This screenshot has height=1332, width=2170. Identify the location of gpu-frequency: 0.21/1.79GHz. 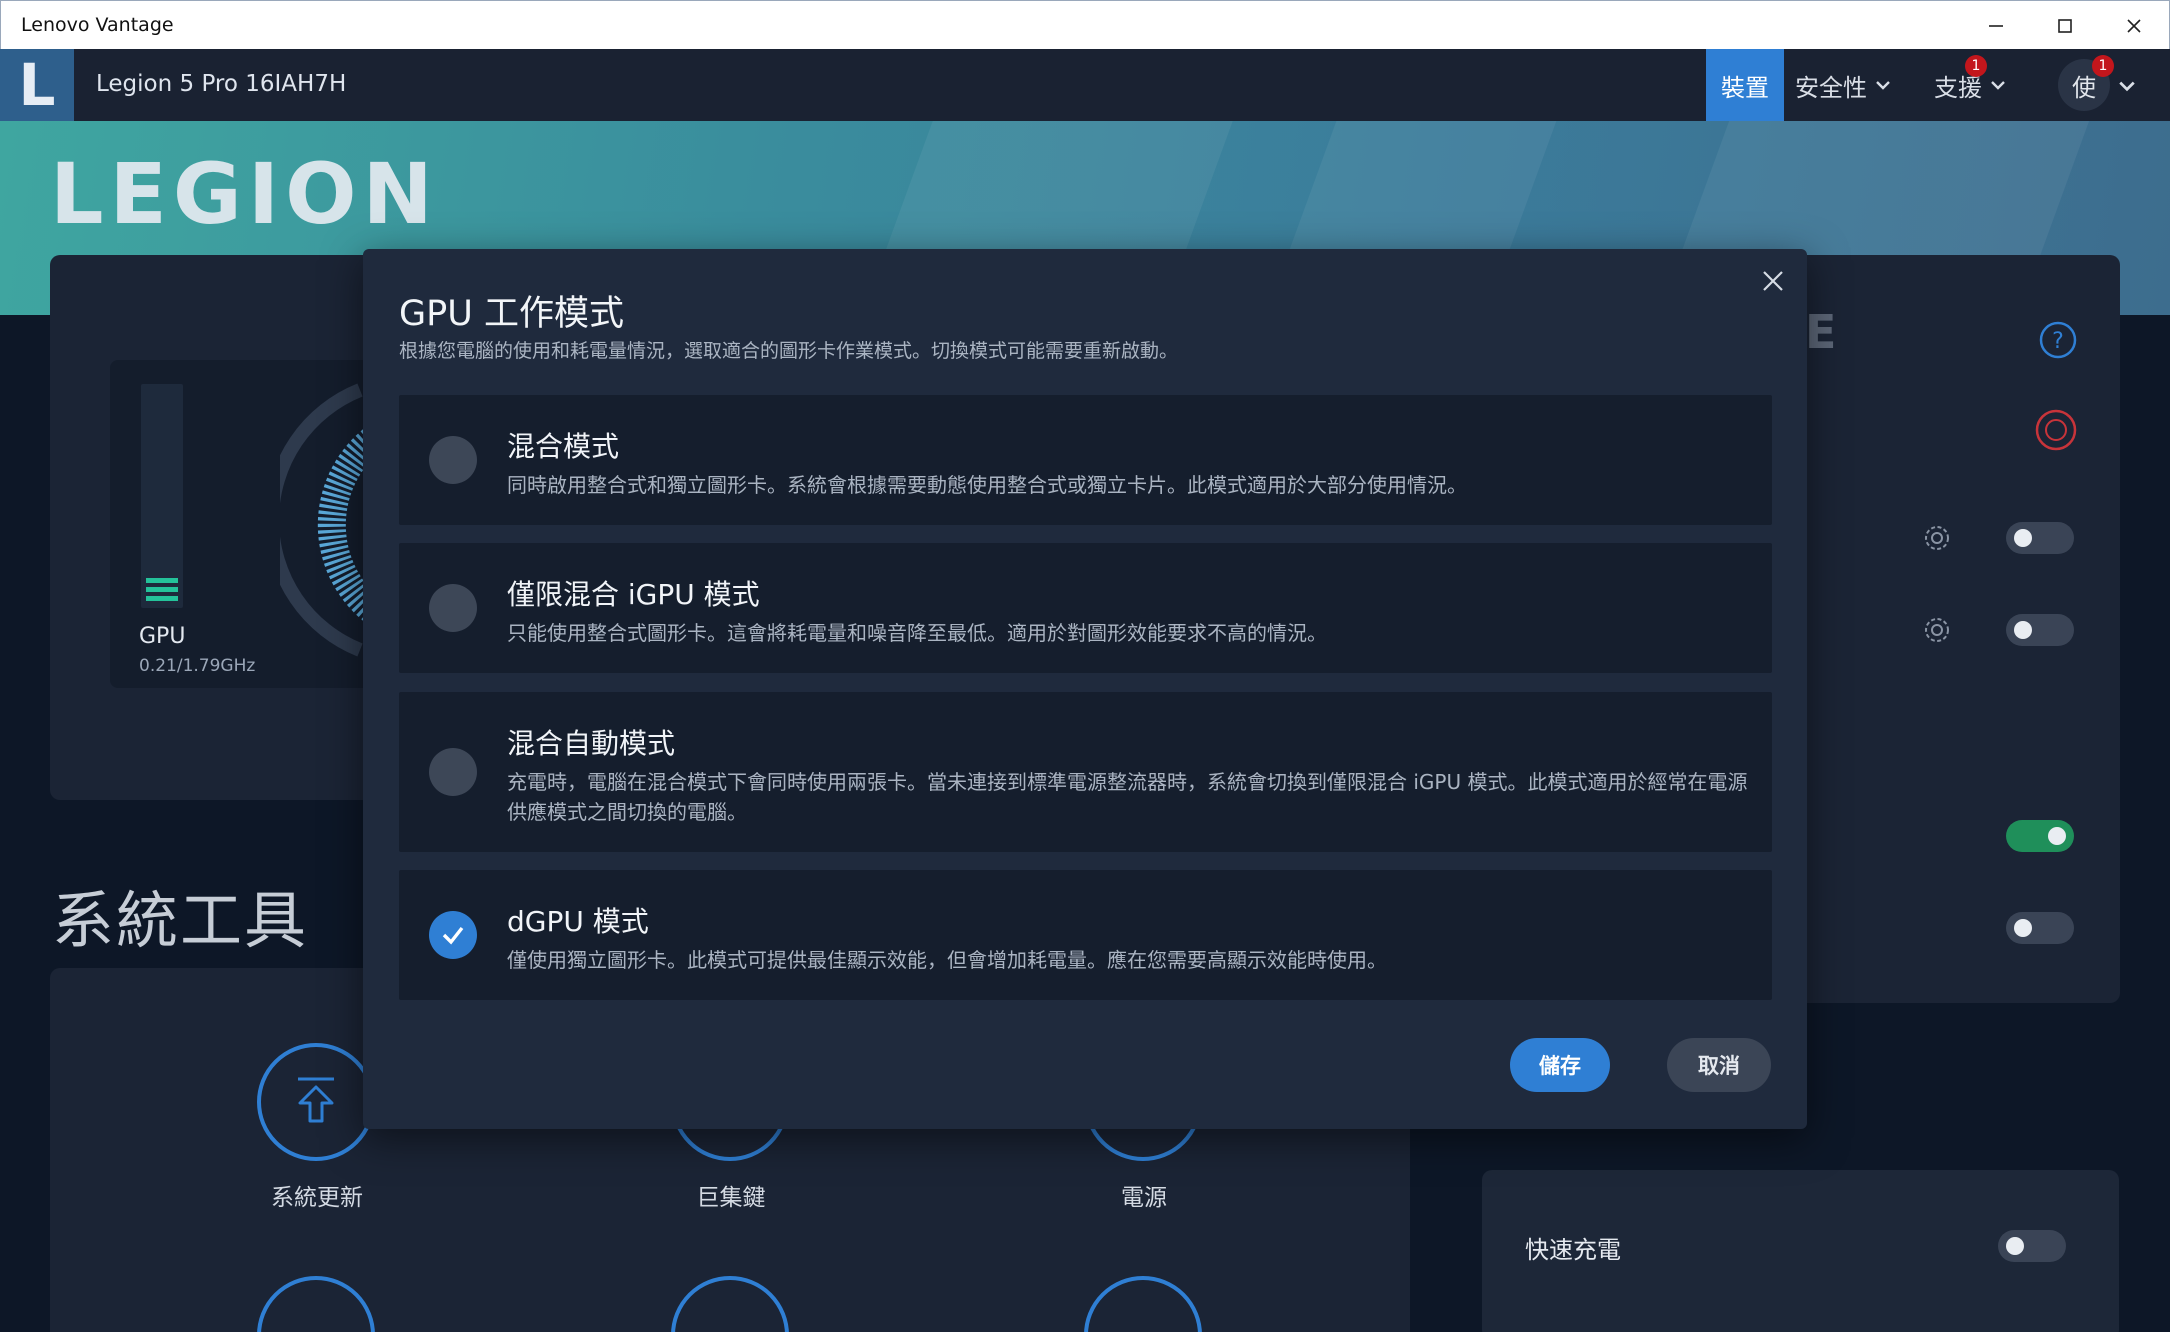
(197, 666).